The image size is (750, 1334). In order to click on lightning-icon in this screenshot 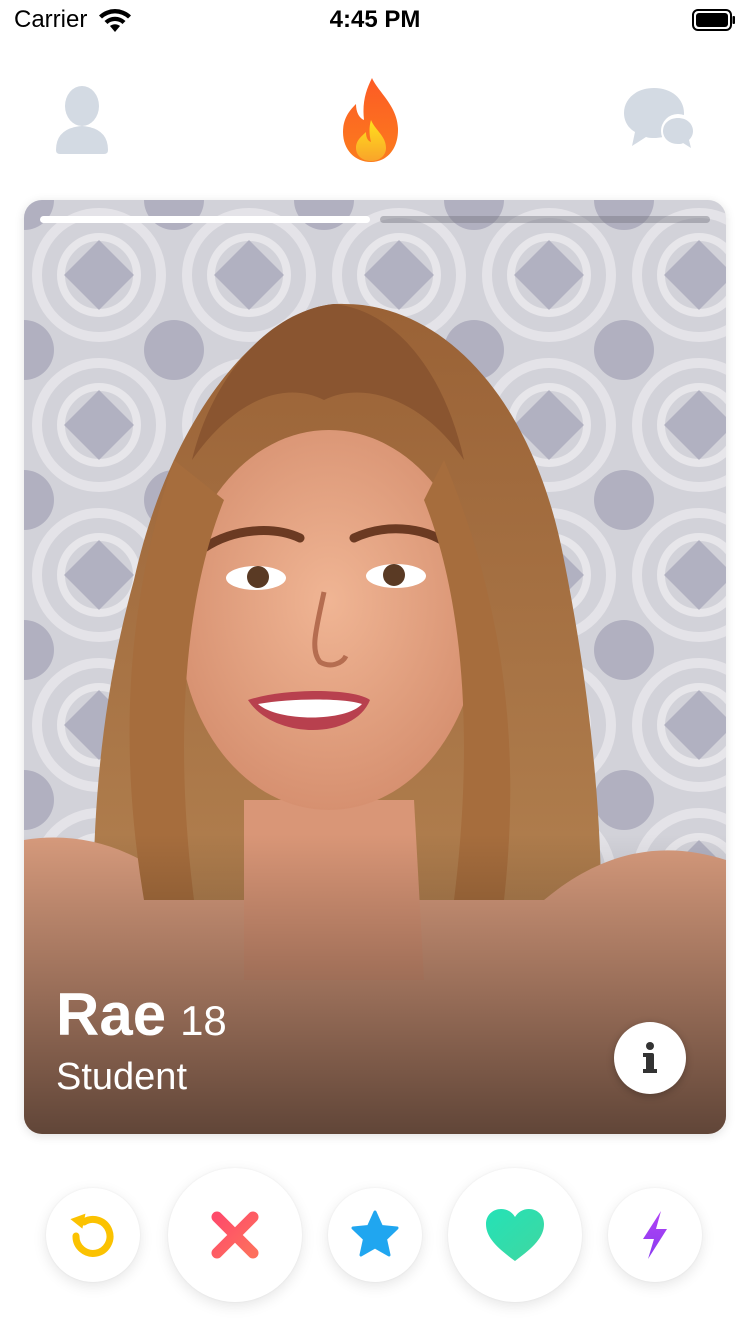, I will do `click(655, 1235)`.